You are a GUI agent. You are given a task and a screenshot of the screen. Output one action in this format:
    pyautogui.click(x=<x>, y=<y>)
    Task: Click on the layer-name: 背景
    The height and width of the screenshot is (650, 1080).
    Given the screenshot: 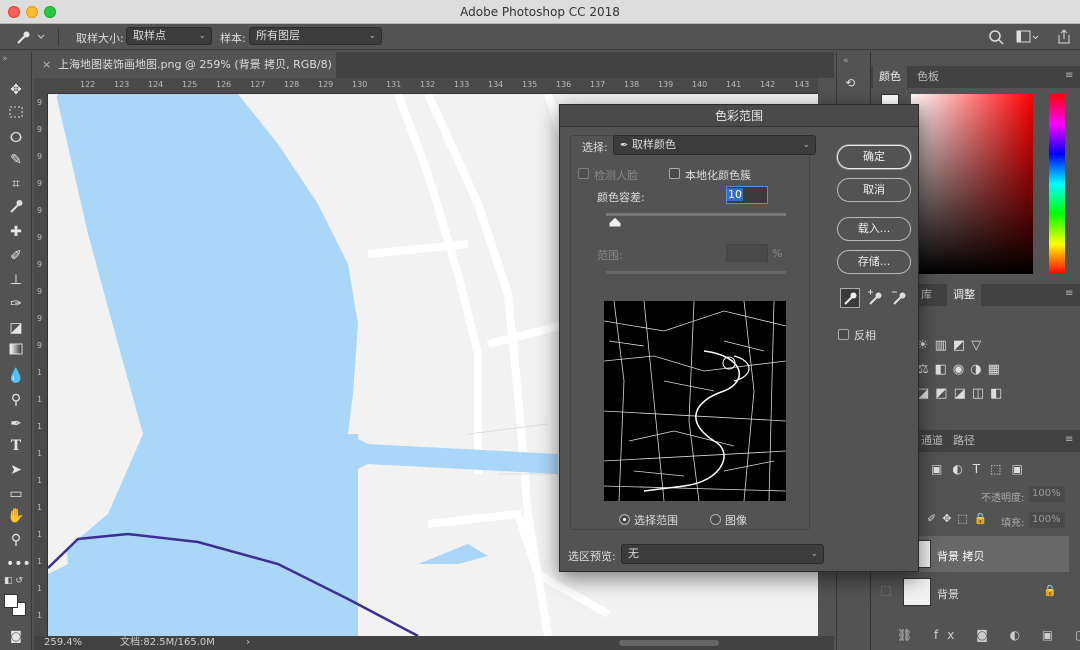 What is the action you would take?
    pyautogui.click(x=948, y=594)
    